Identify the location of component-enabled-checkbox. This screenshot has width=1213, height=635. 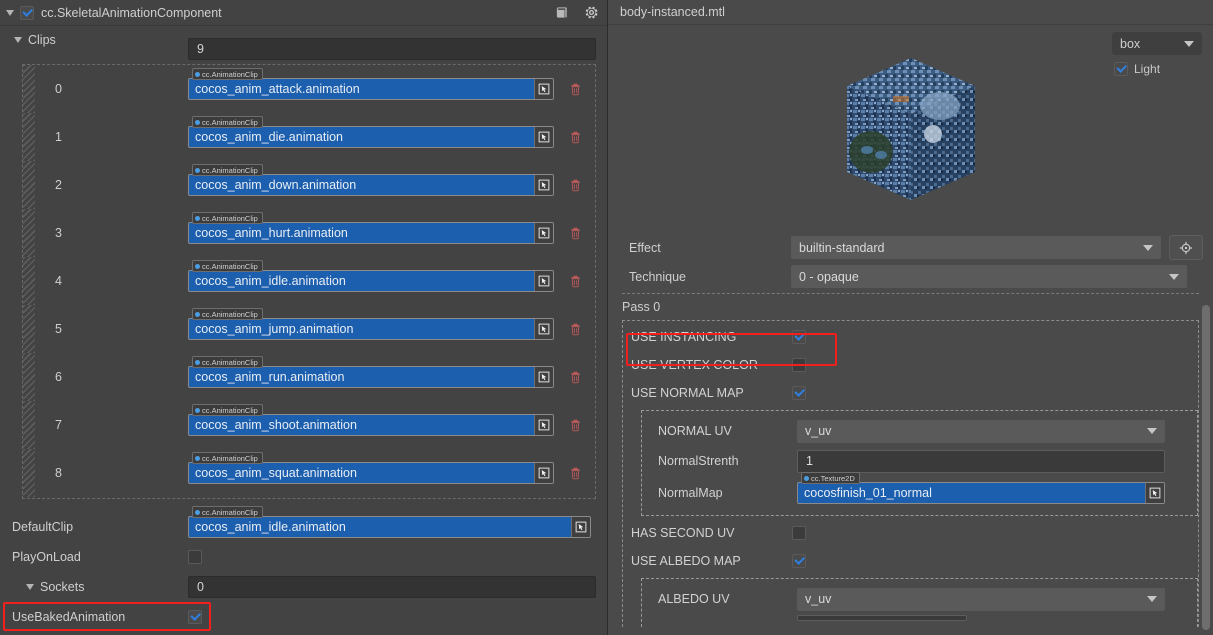
(27, 12).